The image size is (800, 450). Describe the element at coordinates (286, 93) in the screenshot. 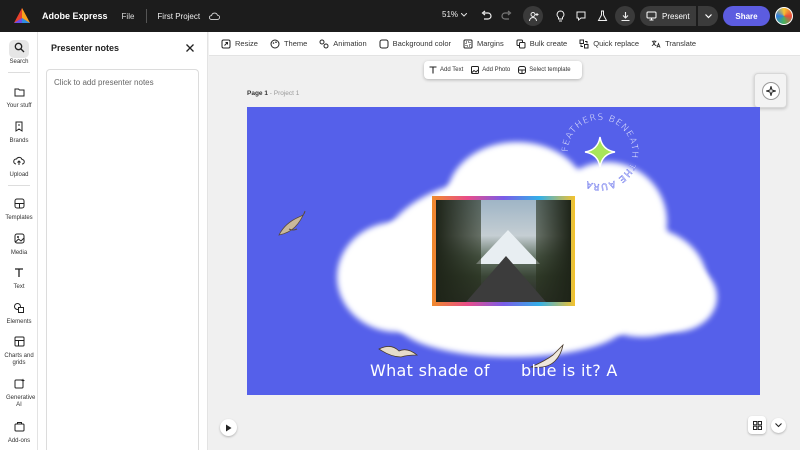

I see `page-project-name: Project 1` at that location.